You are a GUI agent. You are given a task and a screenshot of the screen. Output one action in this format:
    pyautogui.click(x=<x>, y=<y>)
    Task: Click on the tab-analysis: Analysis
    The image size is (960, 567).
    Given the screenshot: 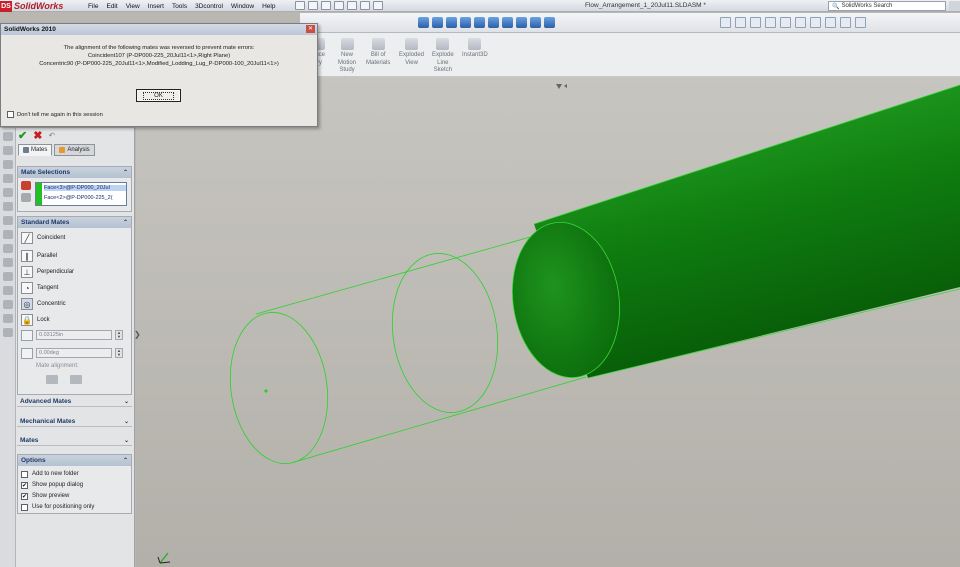 What is the action you would take?
    pyautogui.click(x=74, y=150)
    